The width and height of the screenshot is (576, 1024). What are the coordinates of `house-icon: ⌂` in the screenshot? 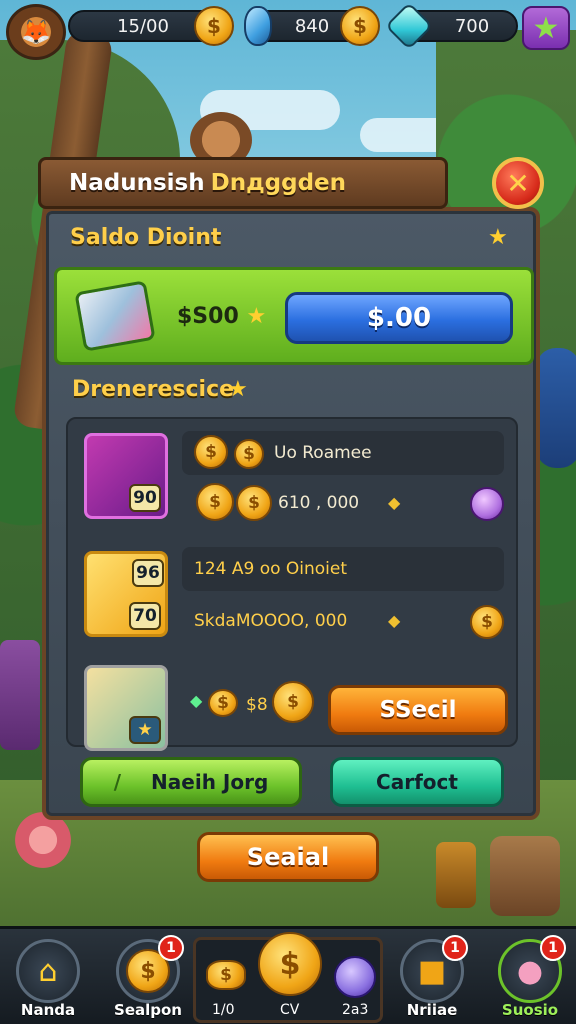 It's located at (48, 971).